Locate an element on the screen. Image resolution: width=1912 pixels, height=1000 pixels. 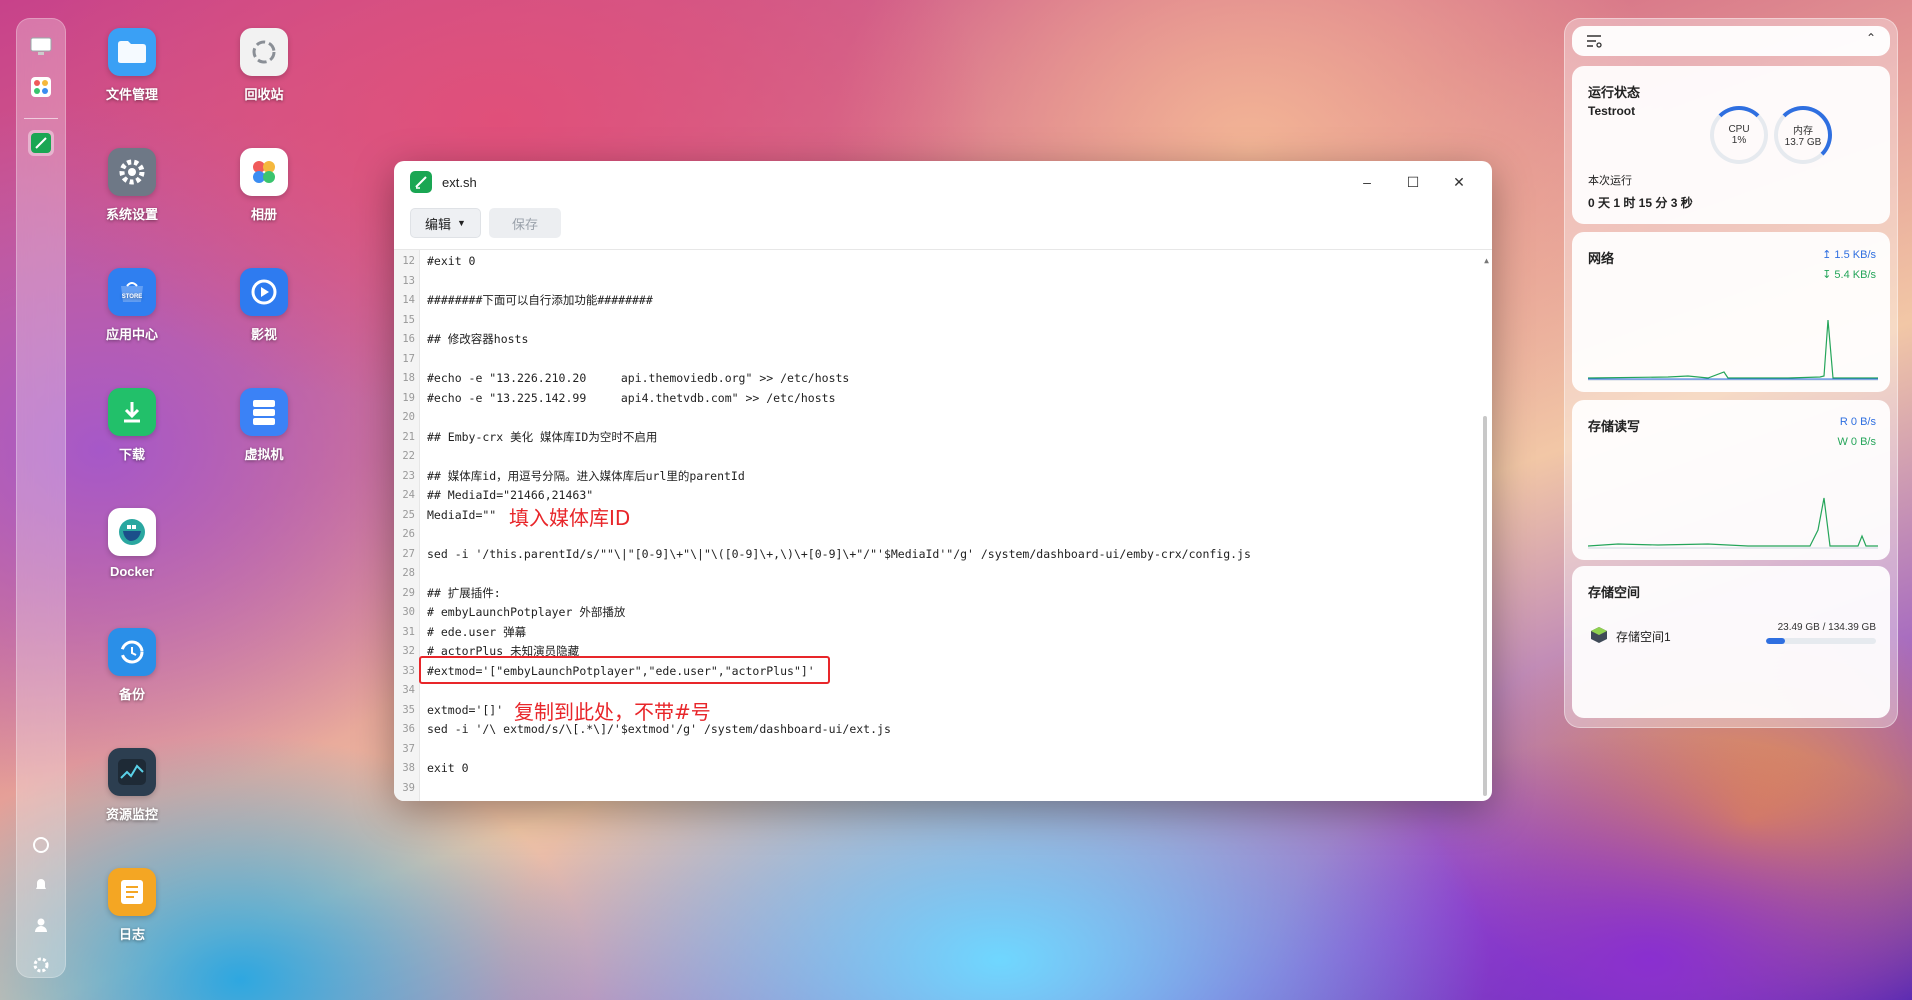
desktop-icon-video: 影视 is located at coordinates (264, 305).